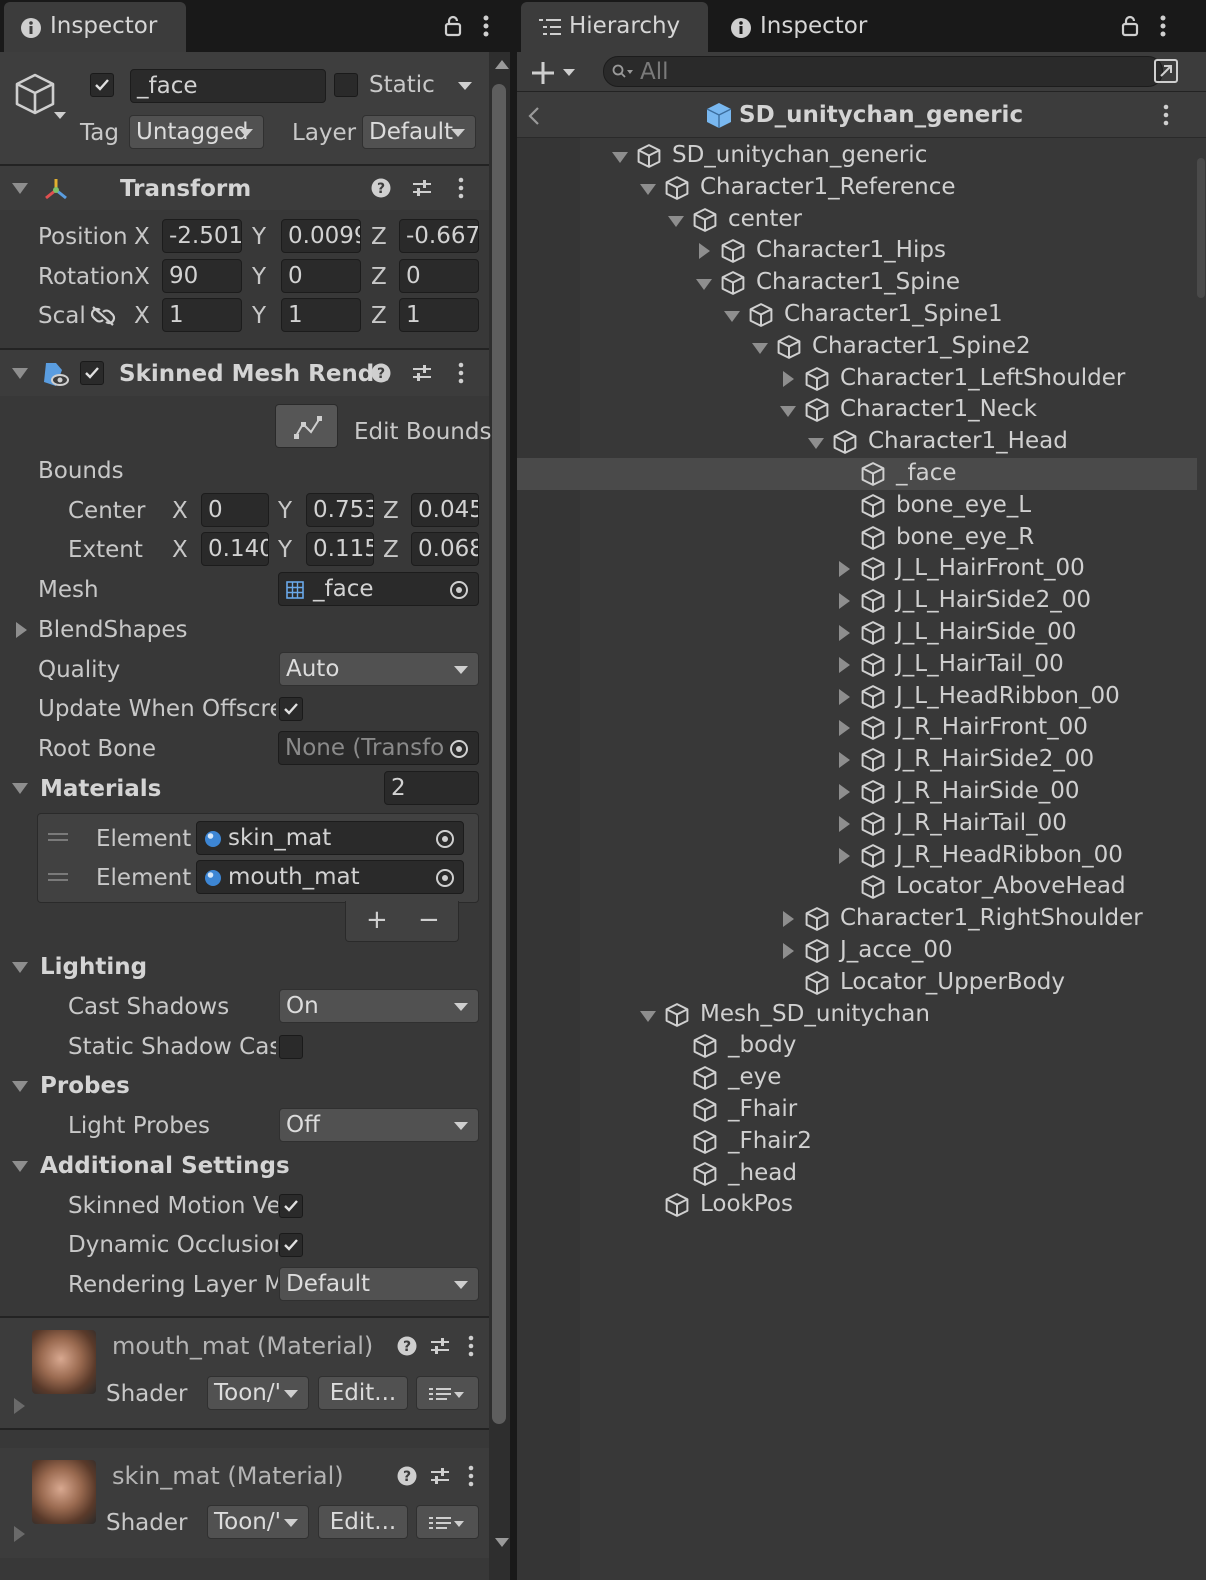 The height and width of the screenshot is (1580, 1206). I want to click on rotation-y-field: 0, so click(321, 276).